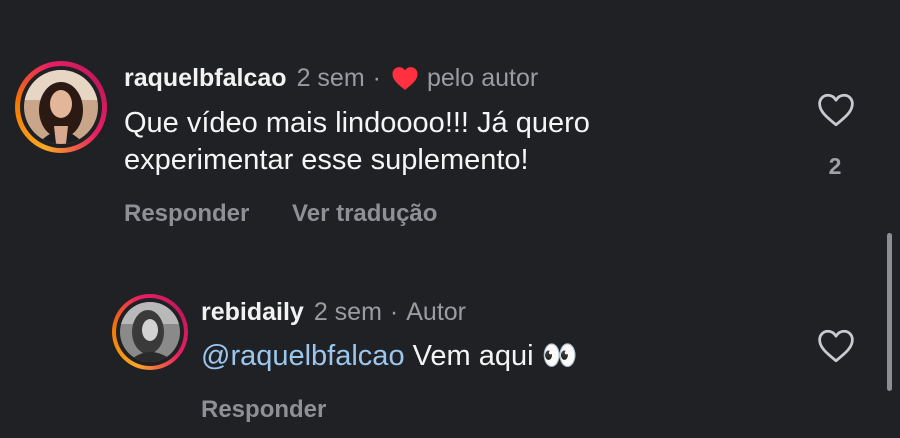 Image resolution: width=900 pixels, height=438 pixels. Describe the element at coordinates (436, 312) in the screenshot. I see `author-badge: Autor` at that location.